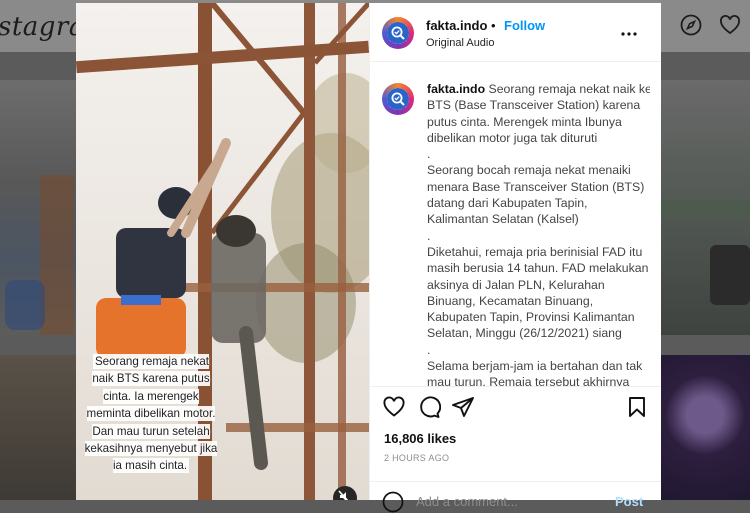 The image size is (750, 513). I want to click on author-username: fakta.indo, so click(456, 25).